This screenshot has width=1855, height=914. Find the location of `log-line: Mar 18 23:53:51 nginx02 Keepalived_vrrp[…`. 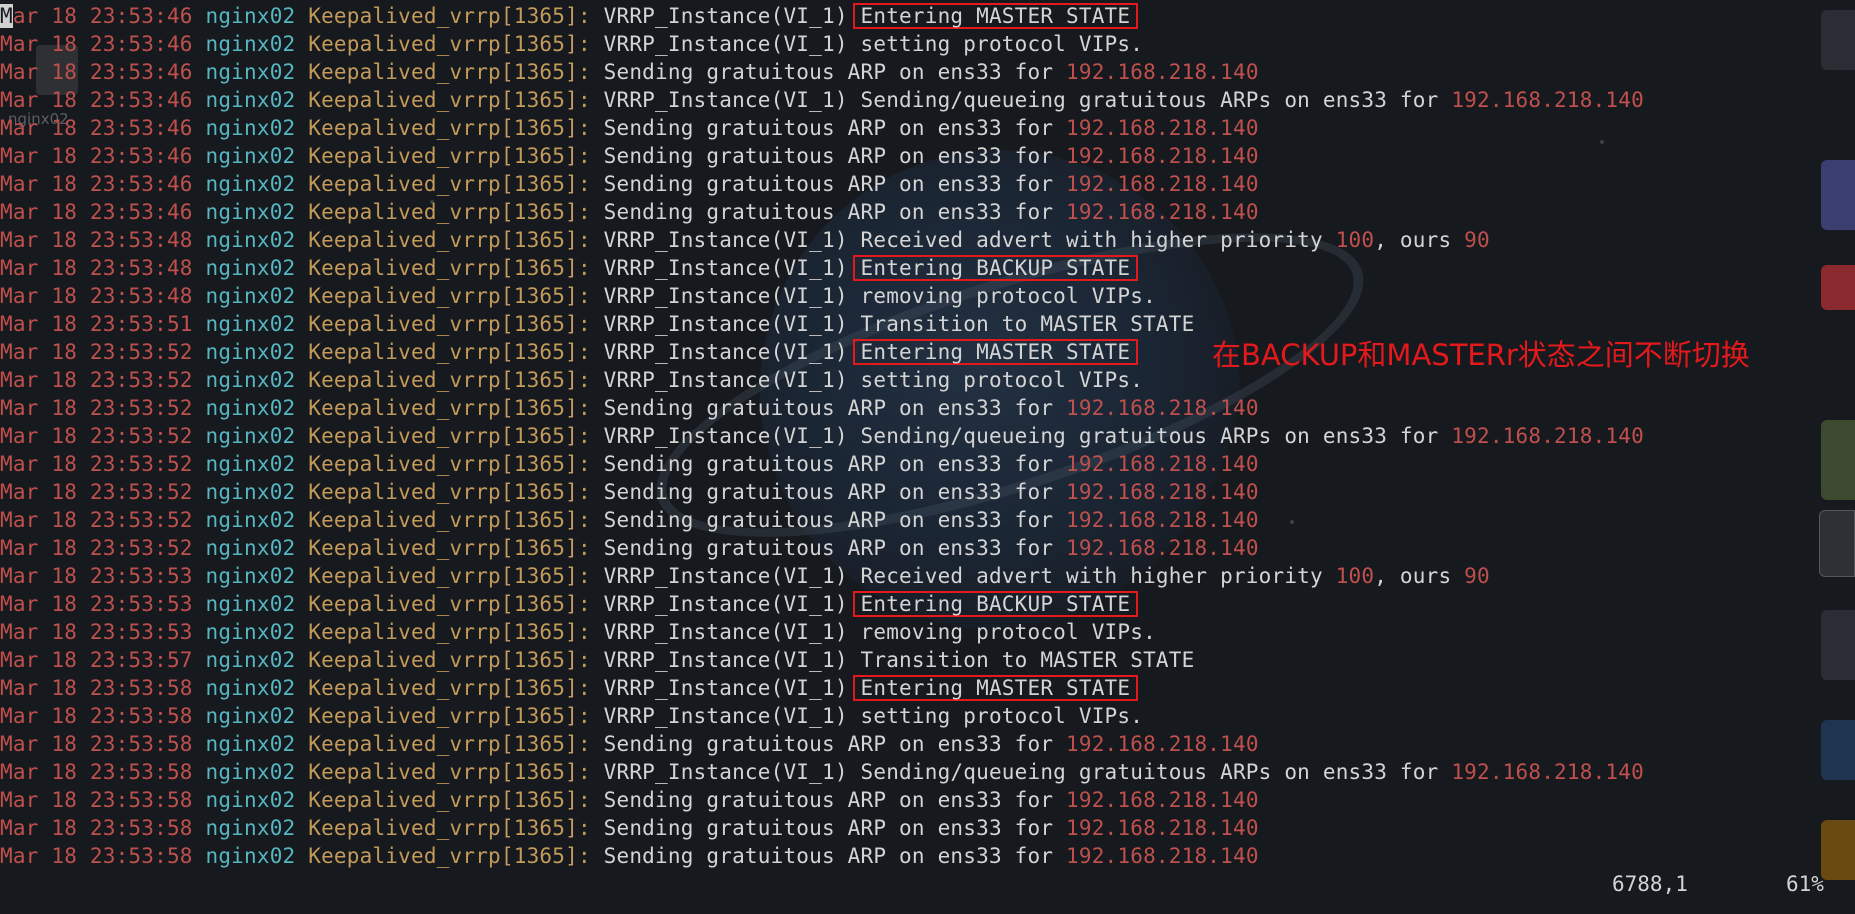

log-line: Mar 18 23:53:51 nginx02 Keepalived_vrrp[… is located at coordinates (597, 324).